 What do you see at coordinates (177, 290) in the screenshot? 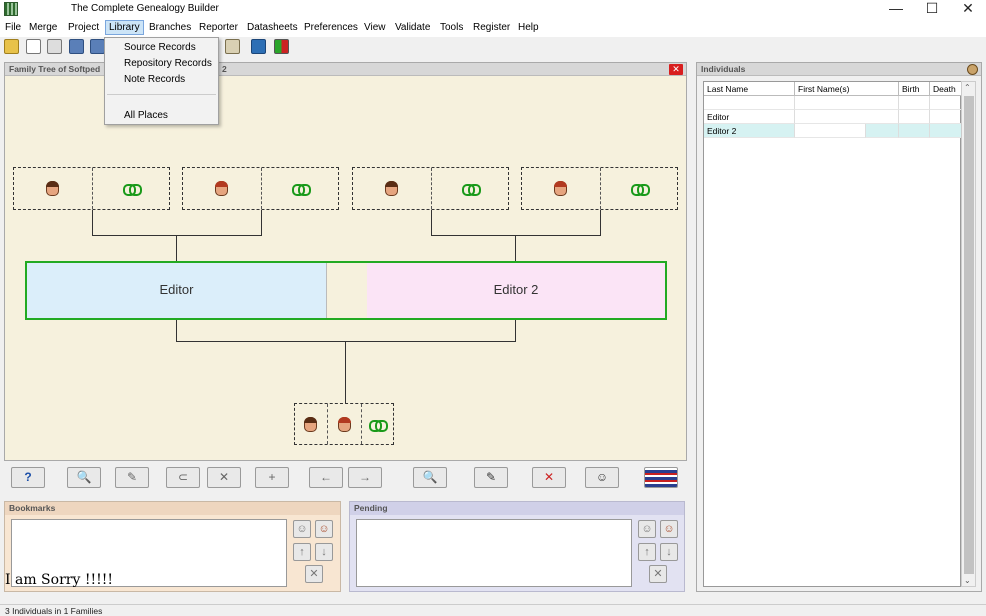
I see `person-box-editor: Editor` at bounding box center [177, 290].